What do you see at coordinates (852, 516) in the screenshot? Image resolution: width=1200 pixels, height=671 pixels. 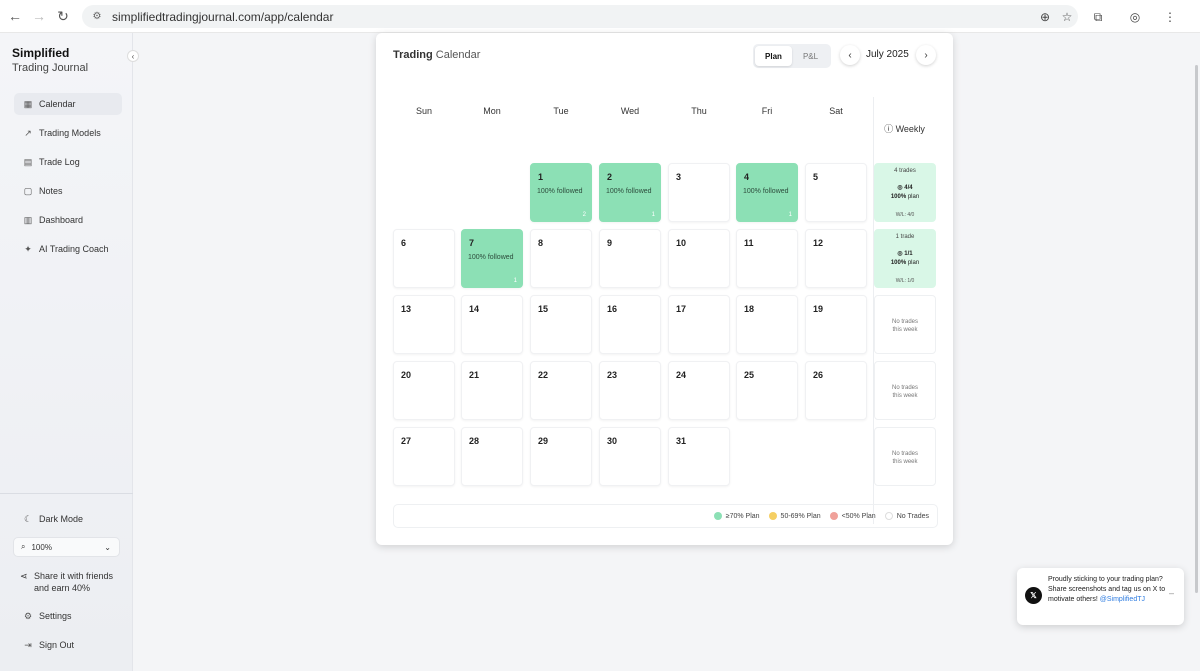 I see `legend-item: <50% Plan` at bounding box center [852, 516].